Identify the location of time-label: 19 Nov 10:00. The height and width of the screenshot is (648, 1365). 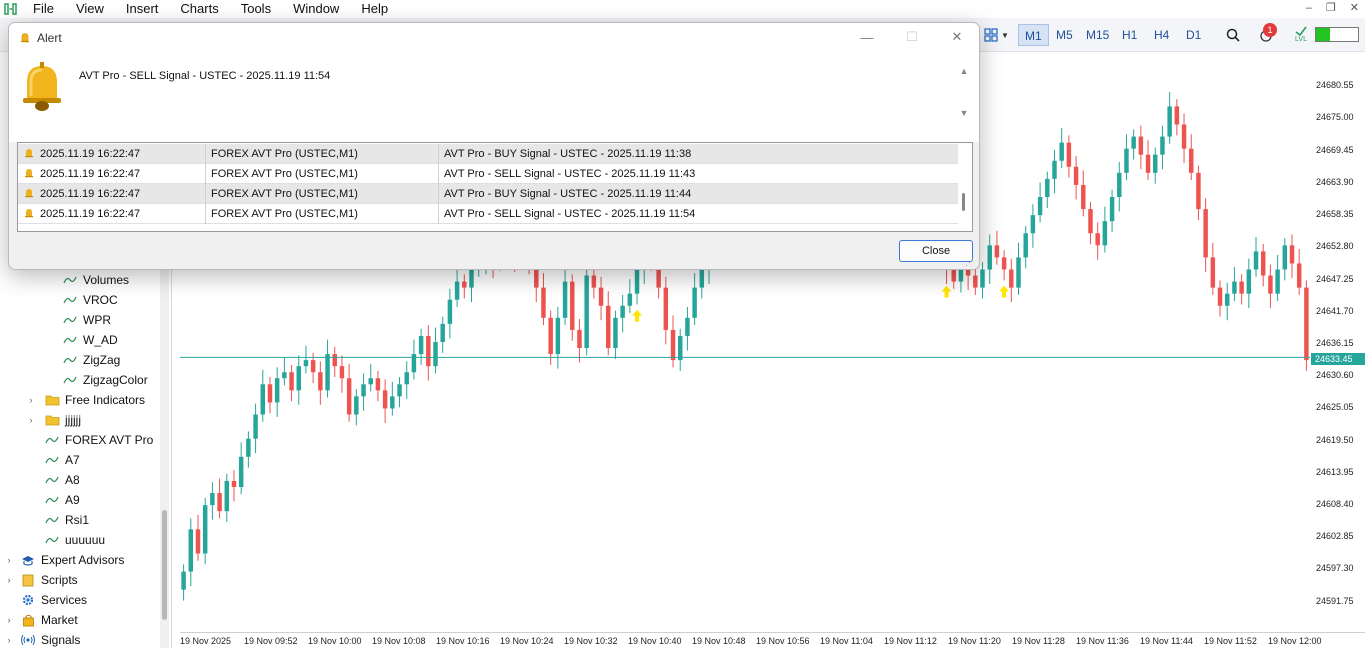
(335, 641).